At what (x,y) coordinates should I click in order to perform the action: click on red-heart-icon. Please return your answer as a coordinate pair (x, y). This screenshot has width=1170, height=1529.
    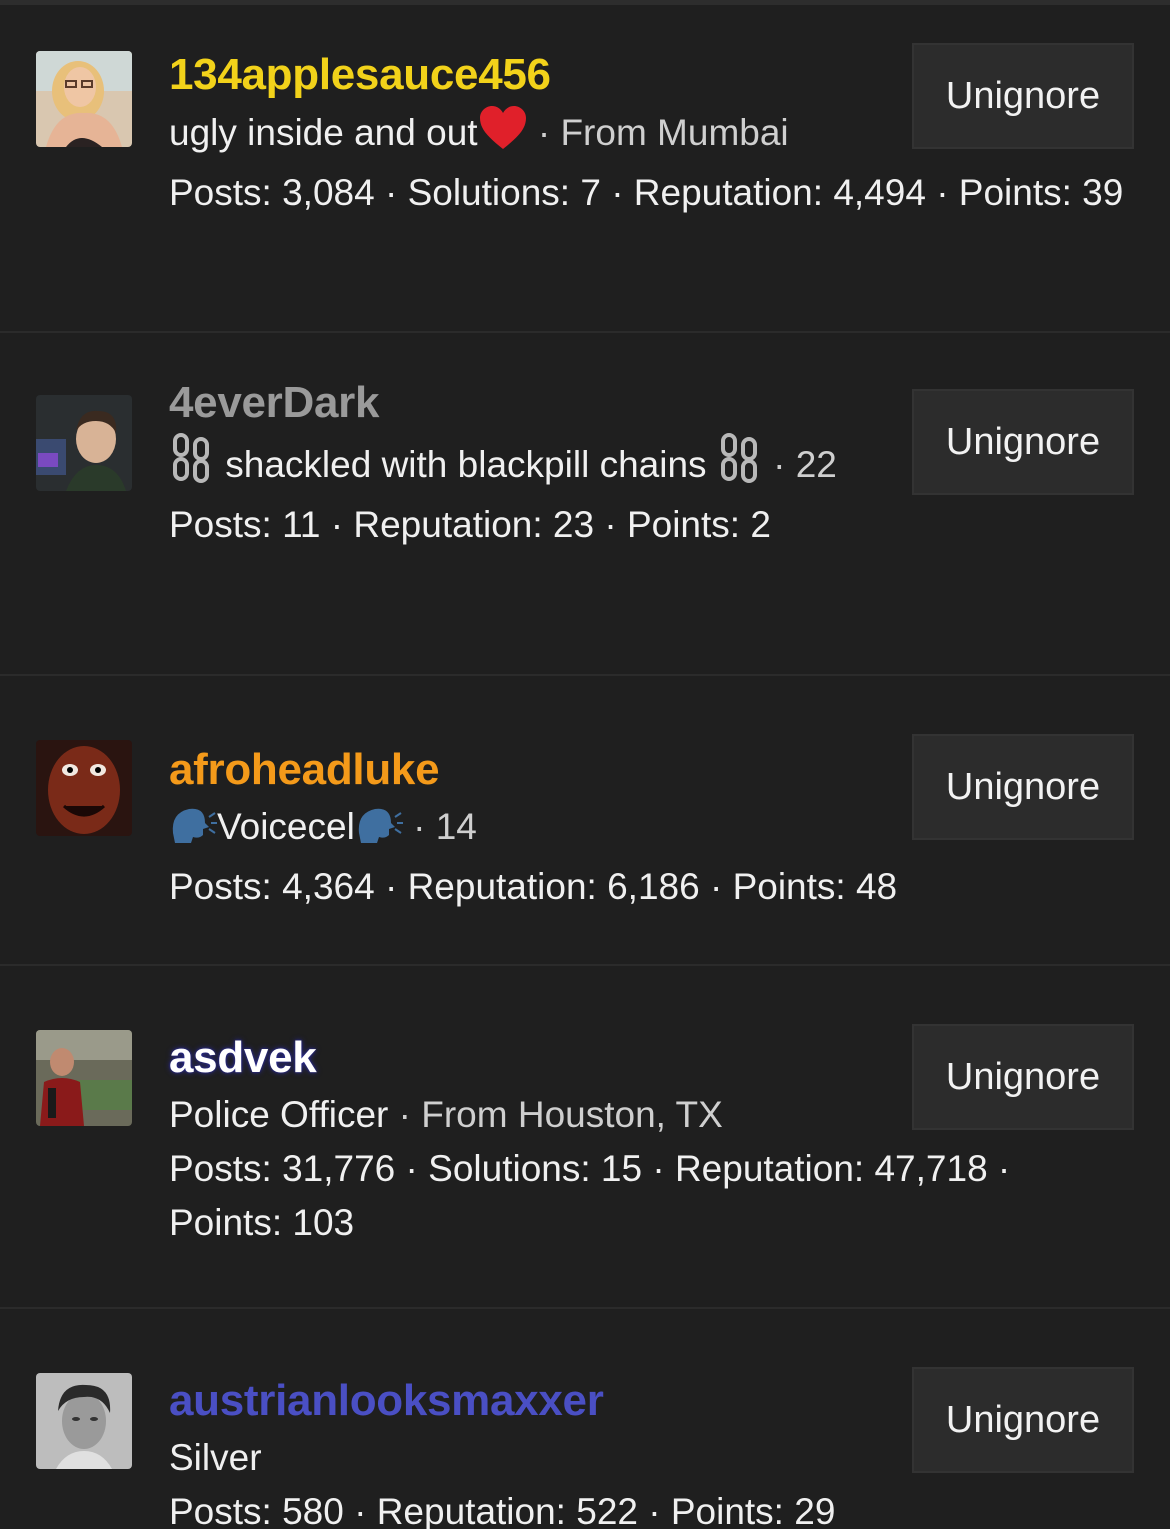
    Looking at the image, I should click on (503, 135).